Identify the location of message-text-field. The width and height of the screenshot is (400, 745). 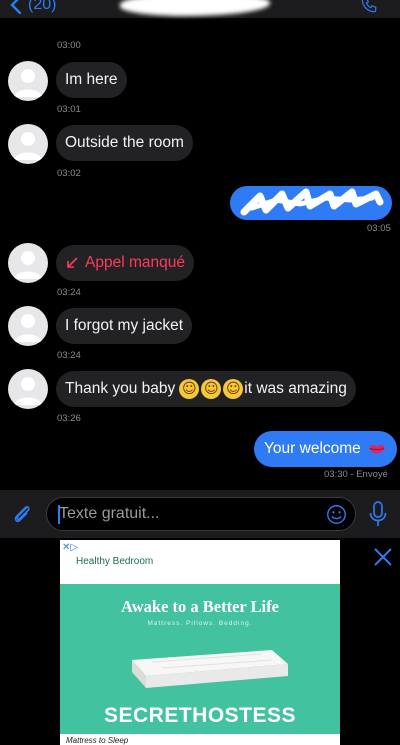
(201, 514).